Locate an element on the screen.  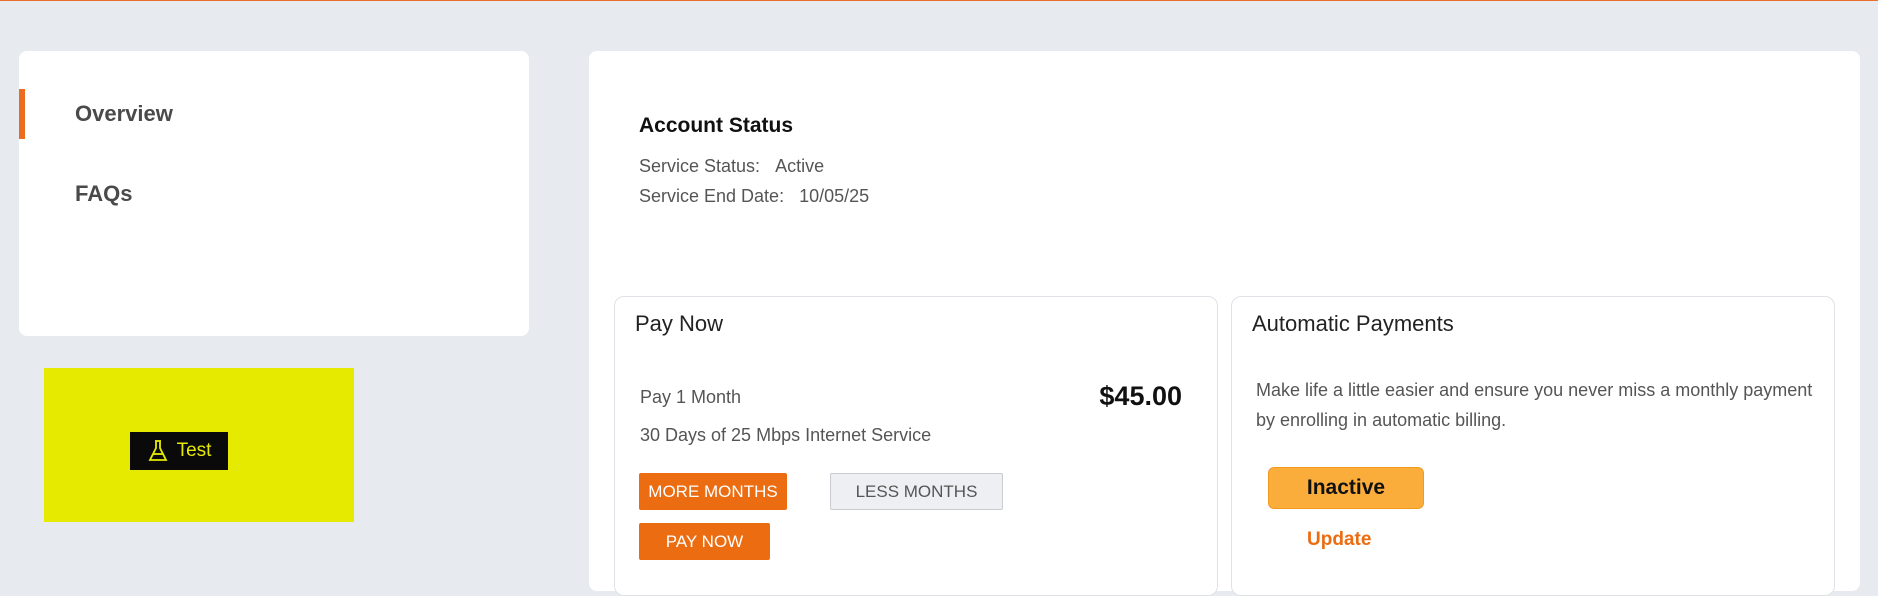
update-link: Update is located at coordinates (1339, 540).